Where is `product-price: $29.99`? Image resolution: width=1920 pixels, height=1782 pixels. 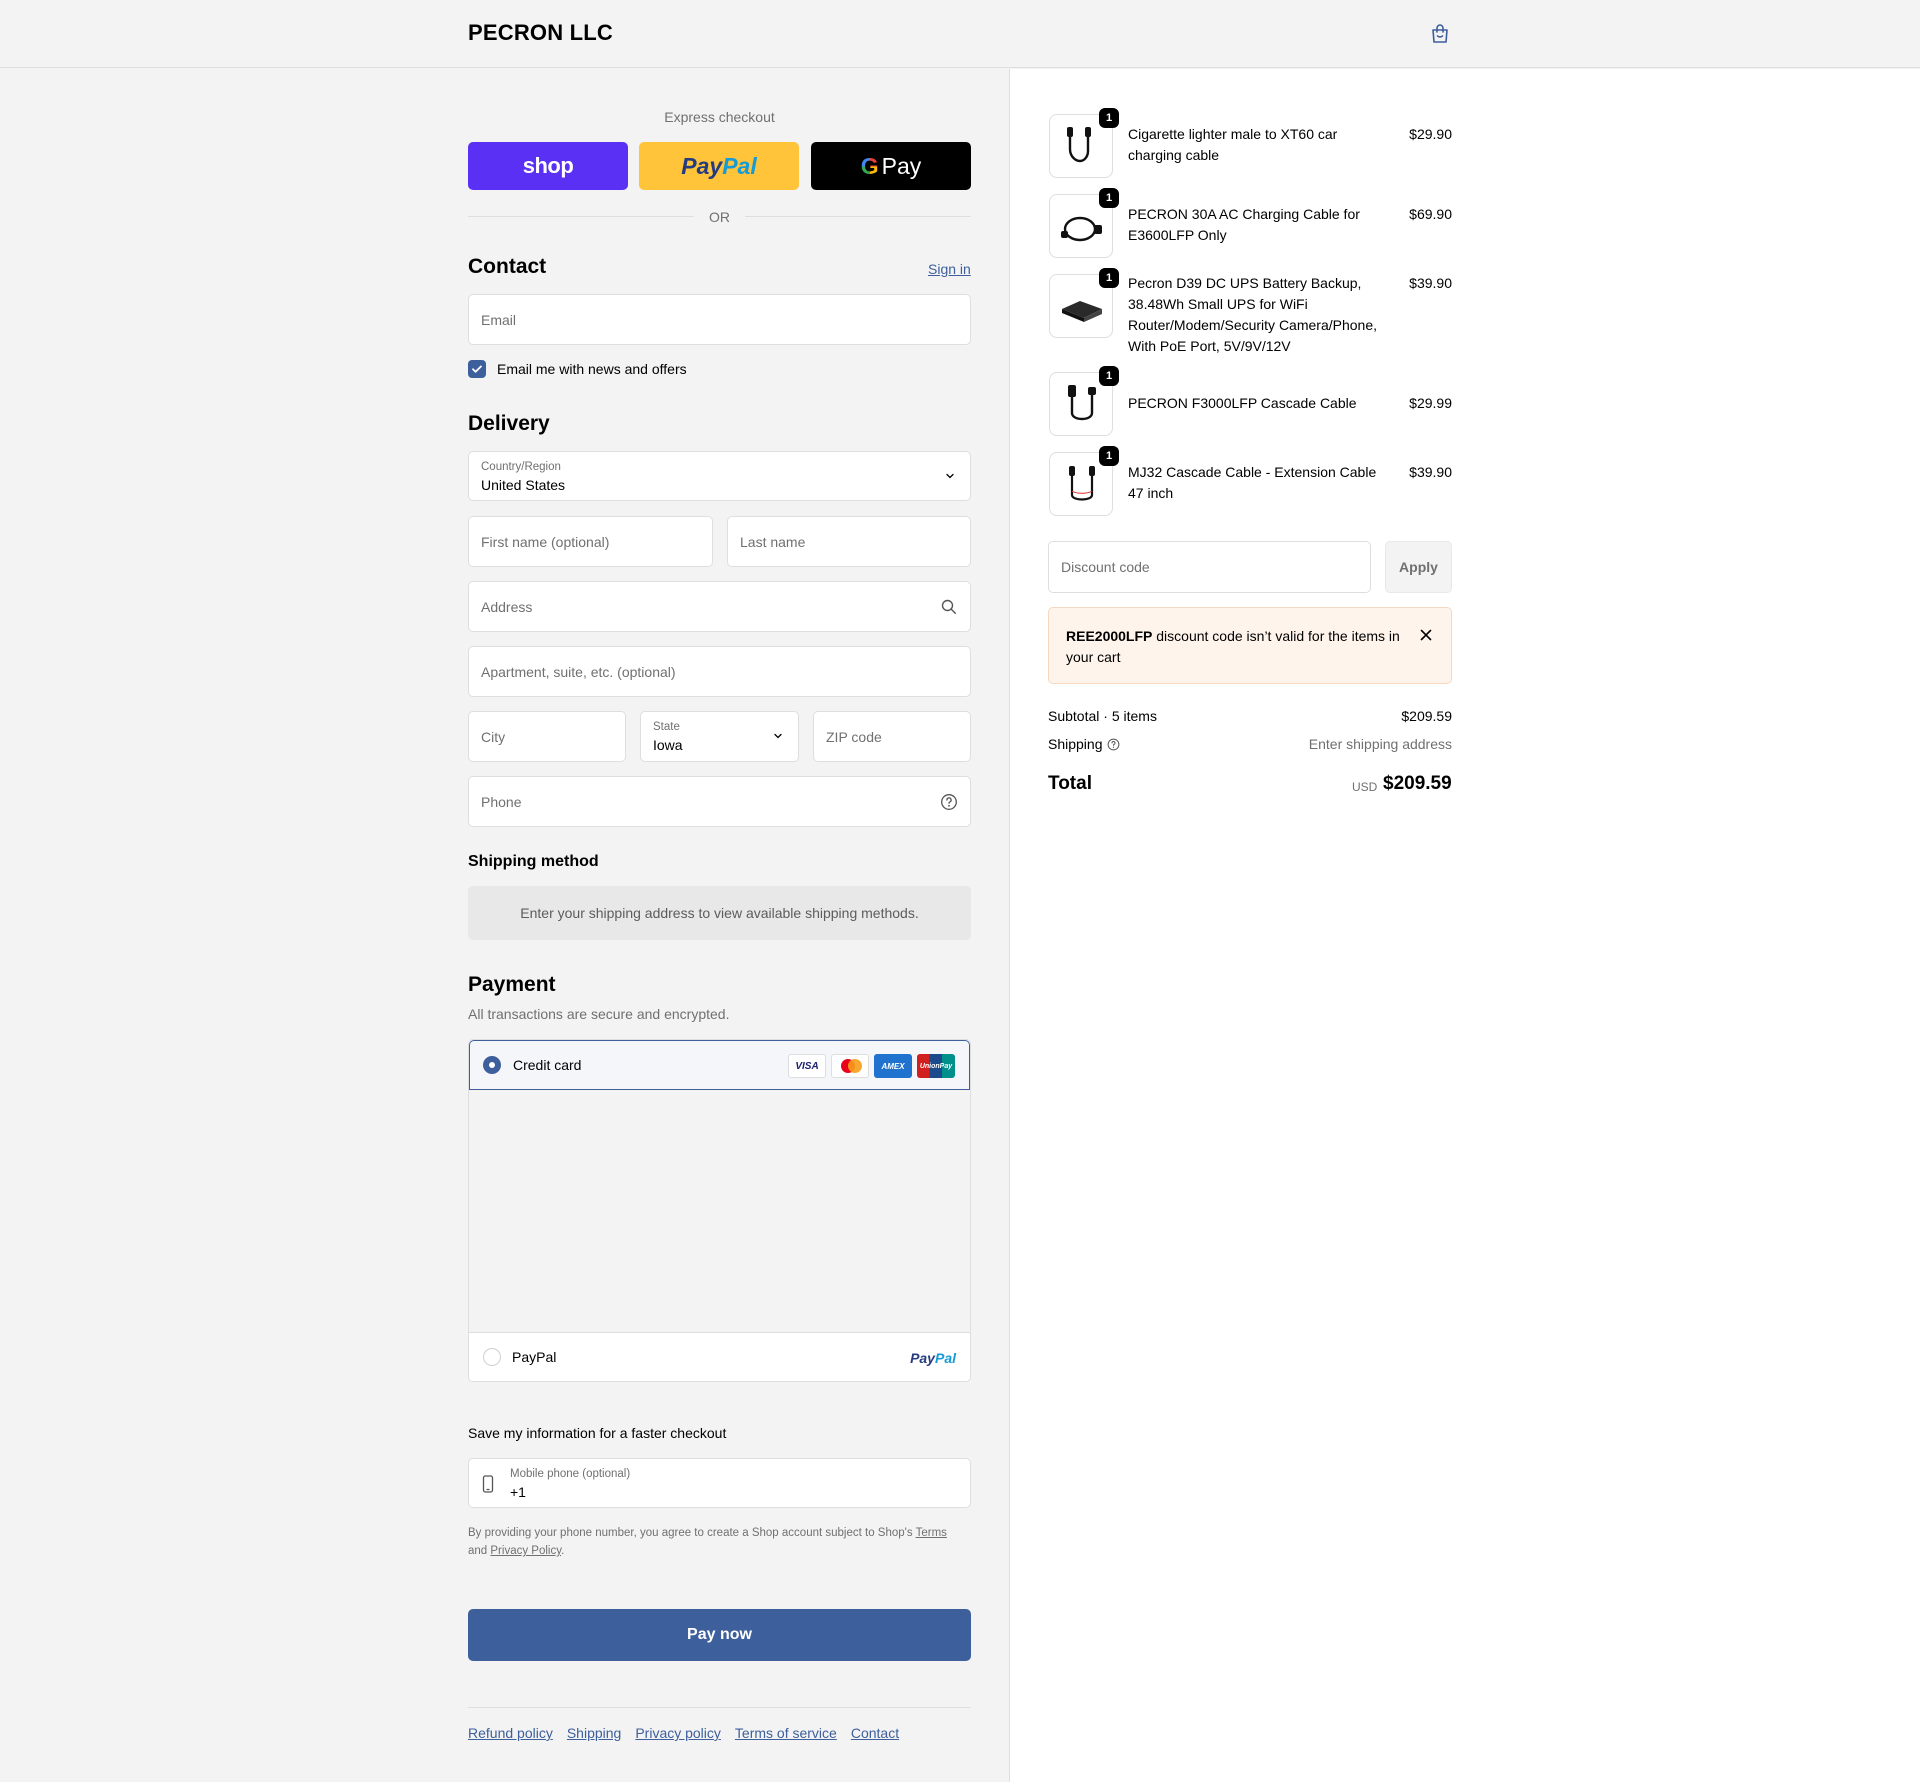
product-price: $29.99 is located at coordinates (1430, 403).